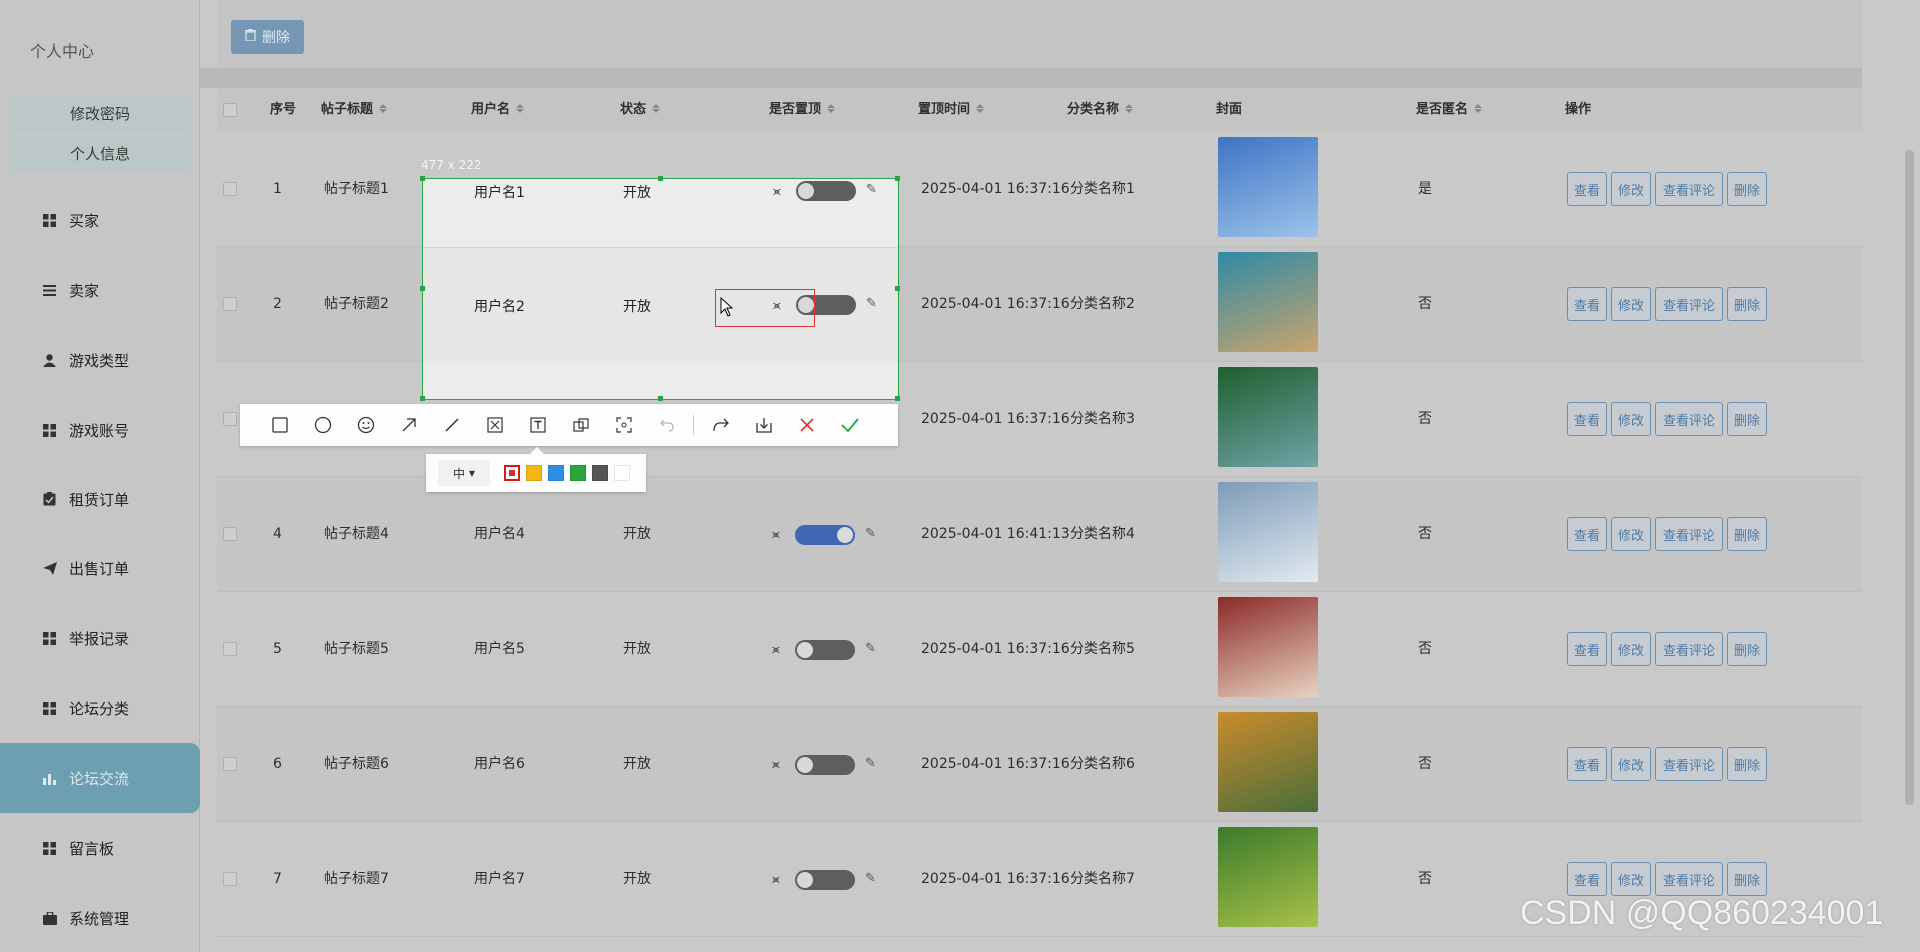 Image resolution: width=1920 pixels, height=952 pixels. I want to click on sidebar-item-sale-orders: 出售订单, so click(100, 568).